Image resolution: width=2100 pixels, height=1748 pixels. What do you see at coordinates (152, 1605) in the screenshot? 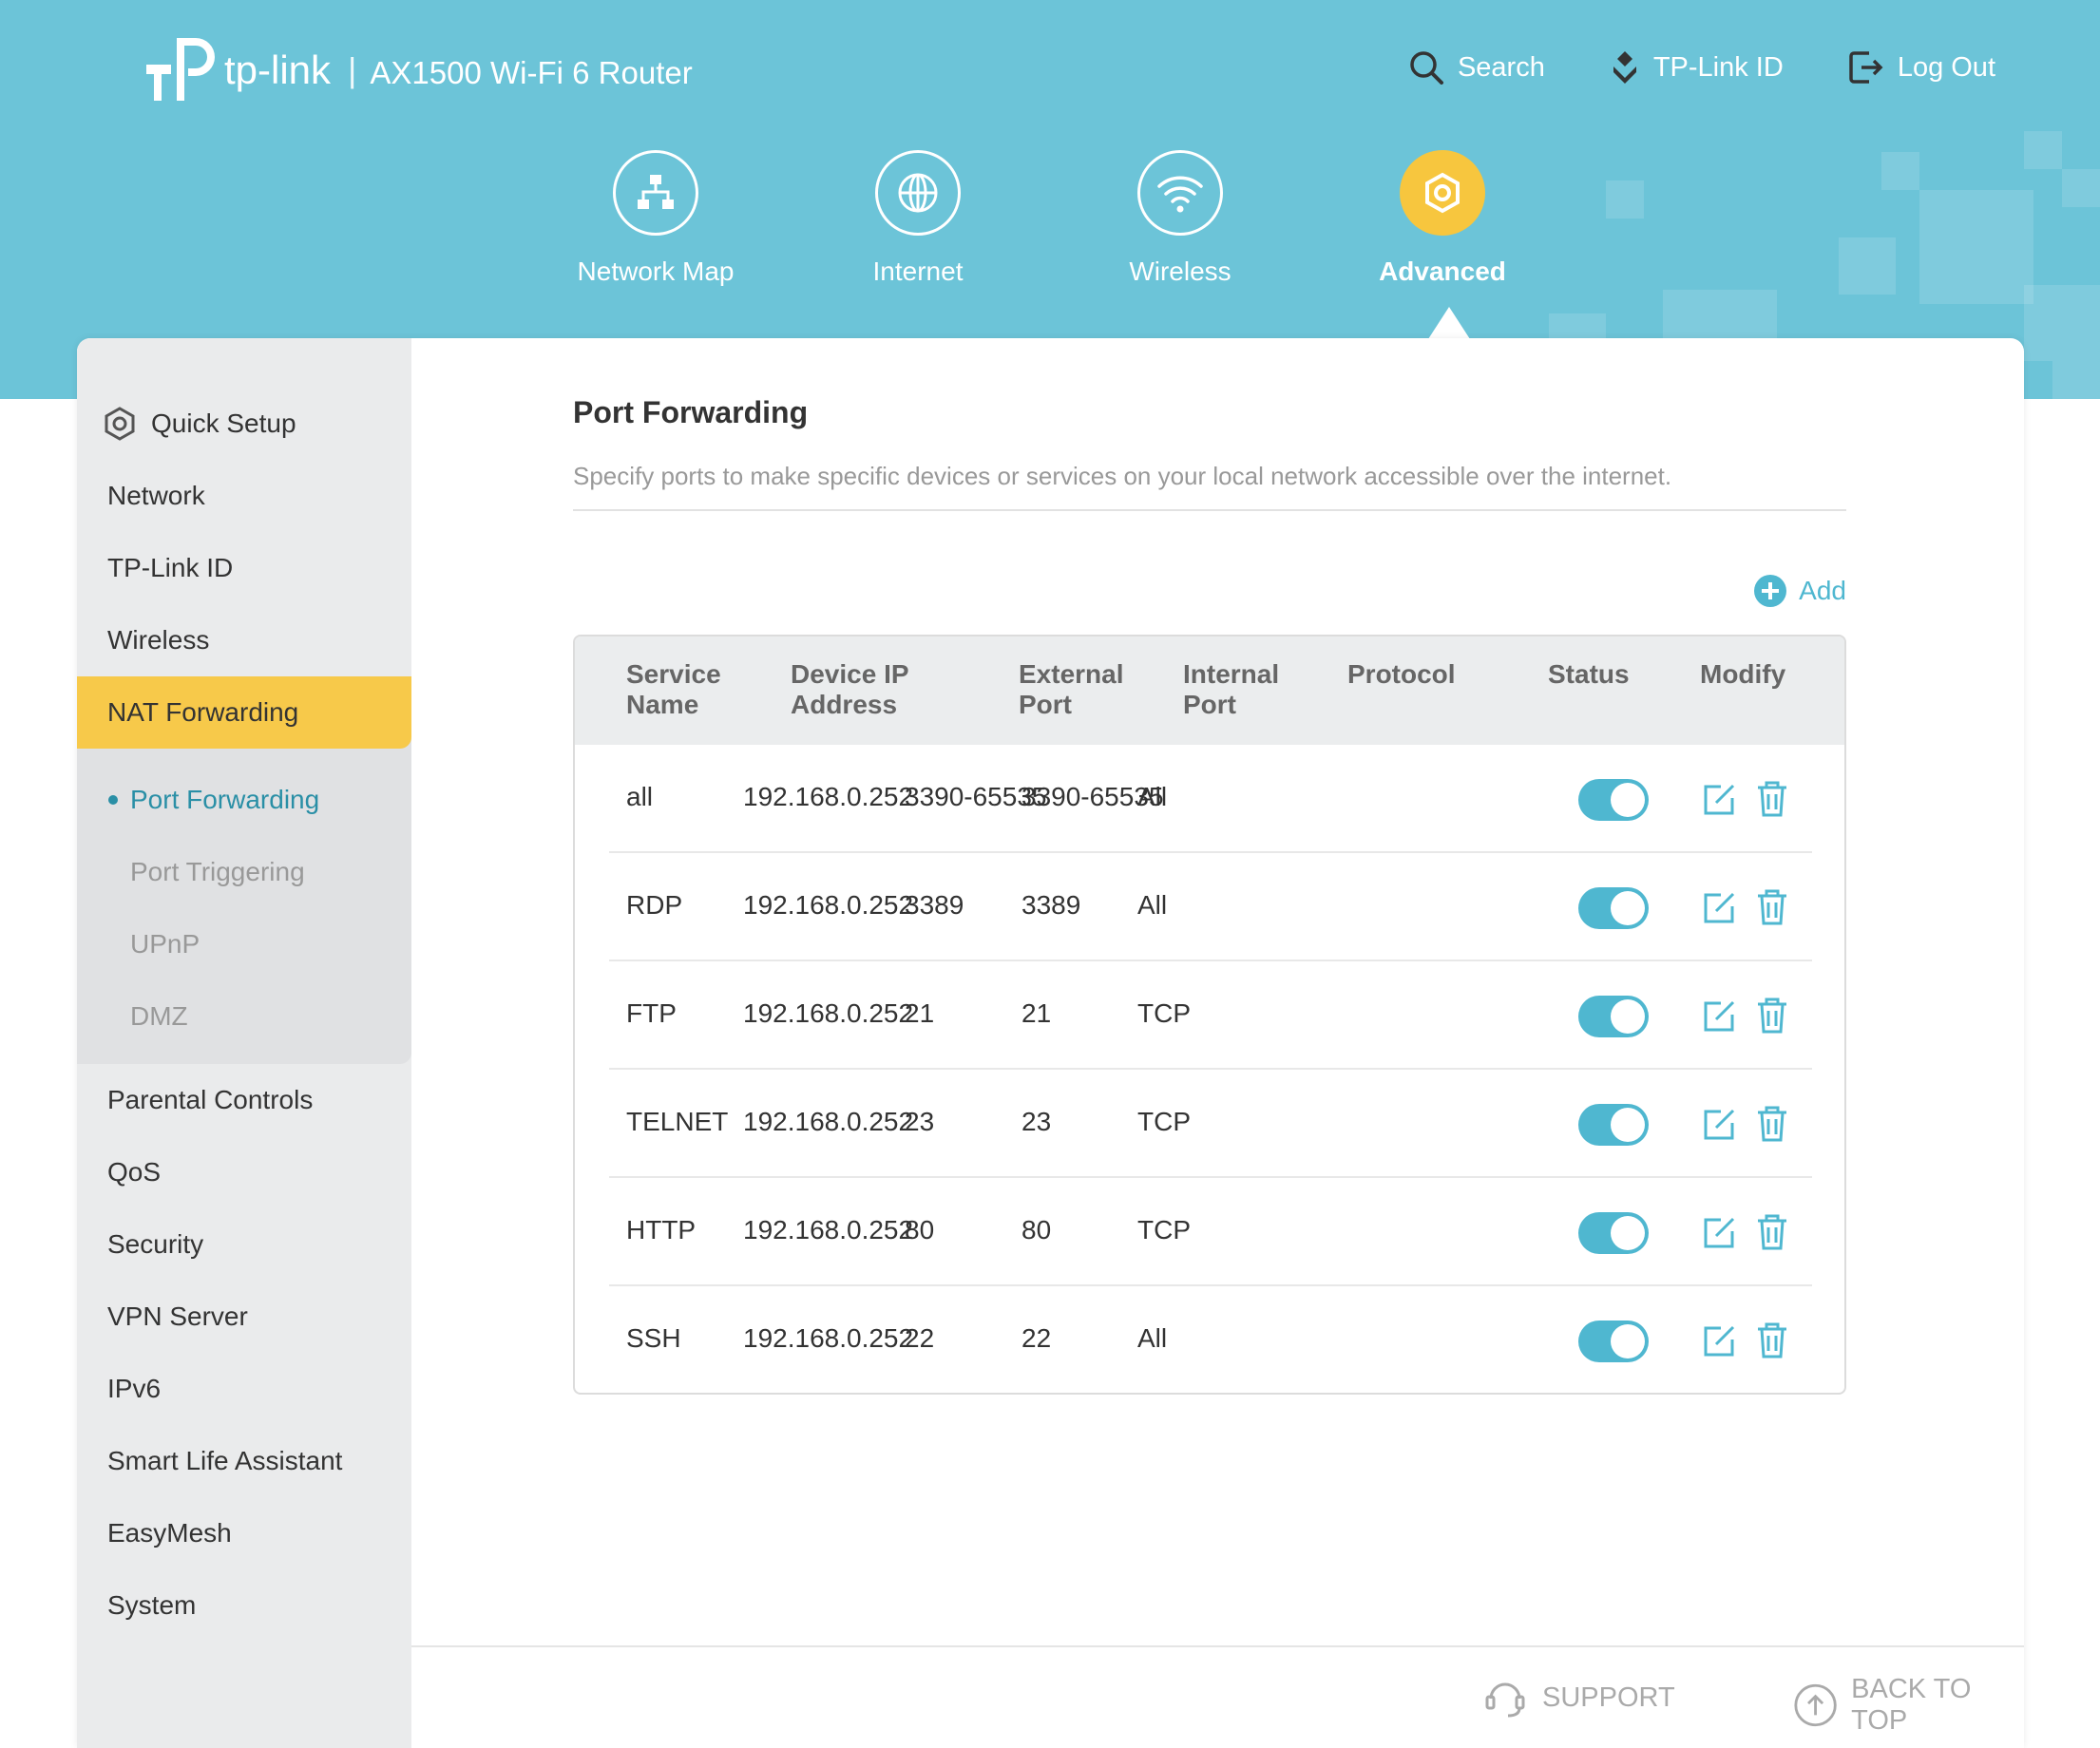
I see `sidebar-item-label: System` at bounding box center [152, 1605].